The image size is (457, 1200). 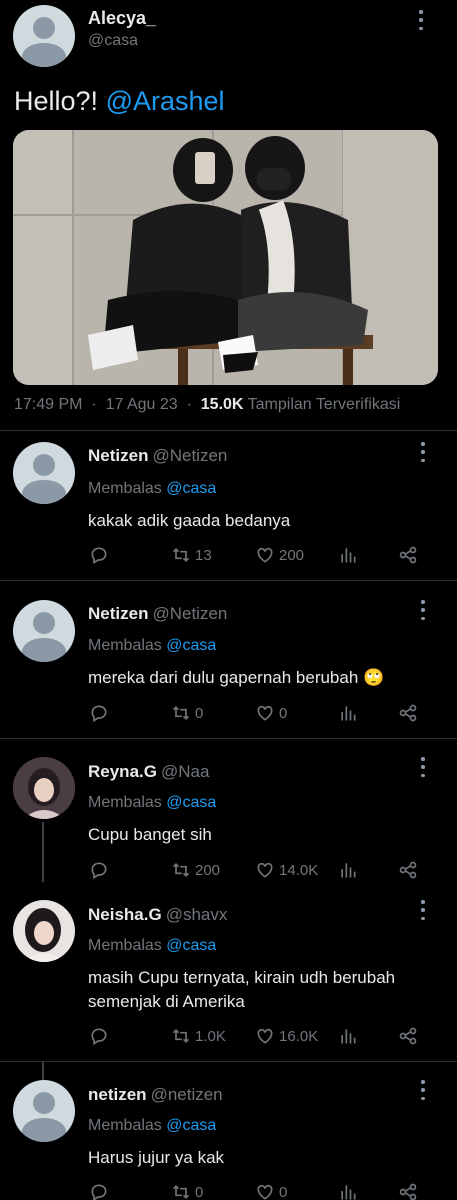 I want to click on author-name: Alecya_, so click(x=122, y=18).